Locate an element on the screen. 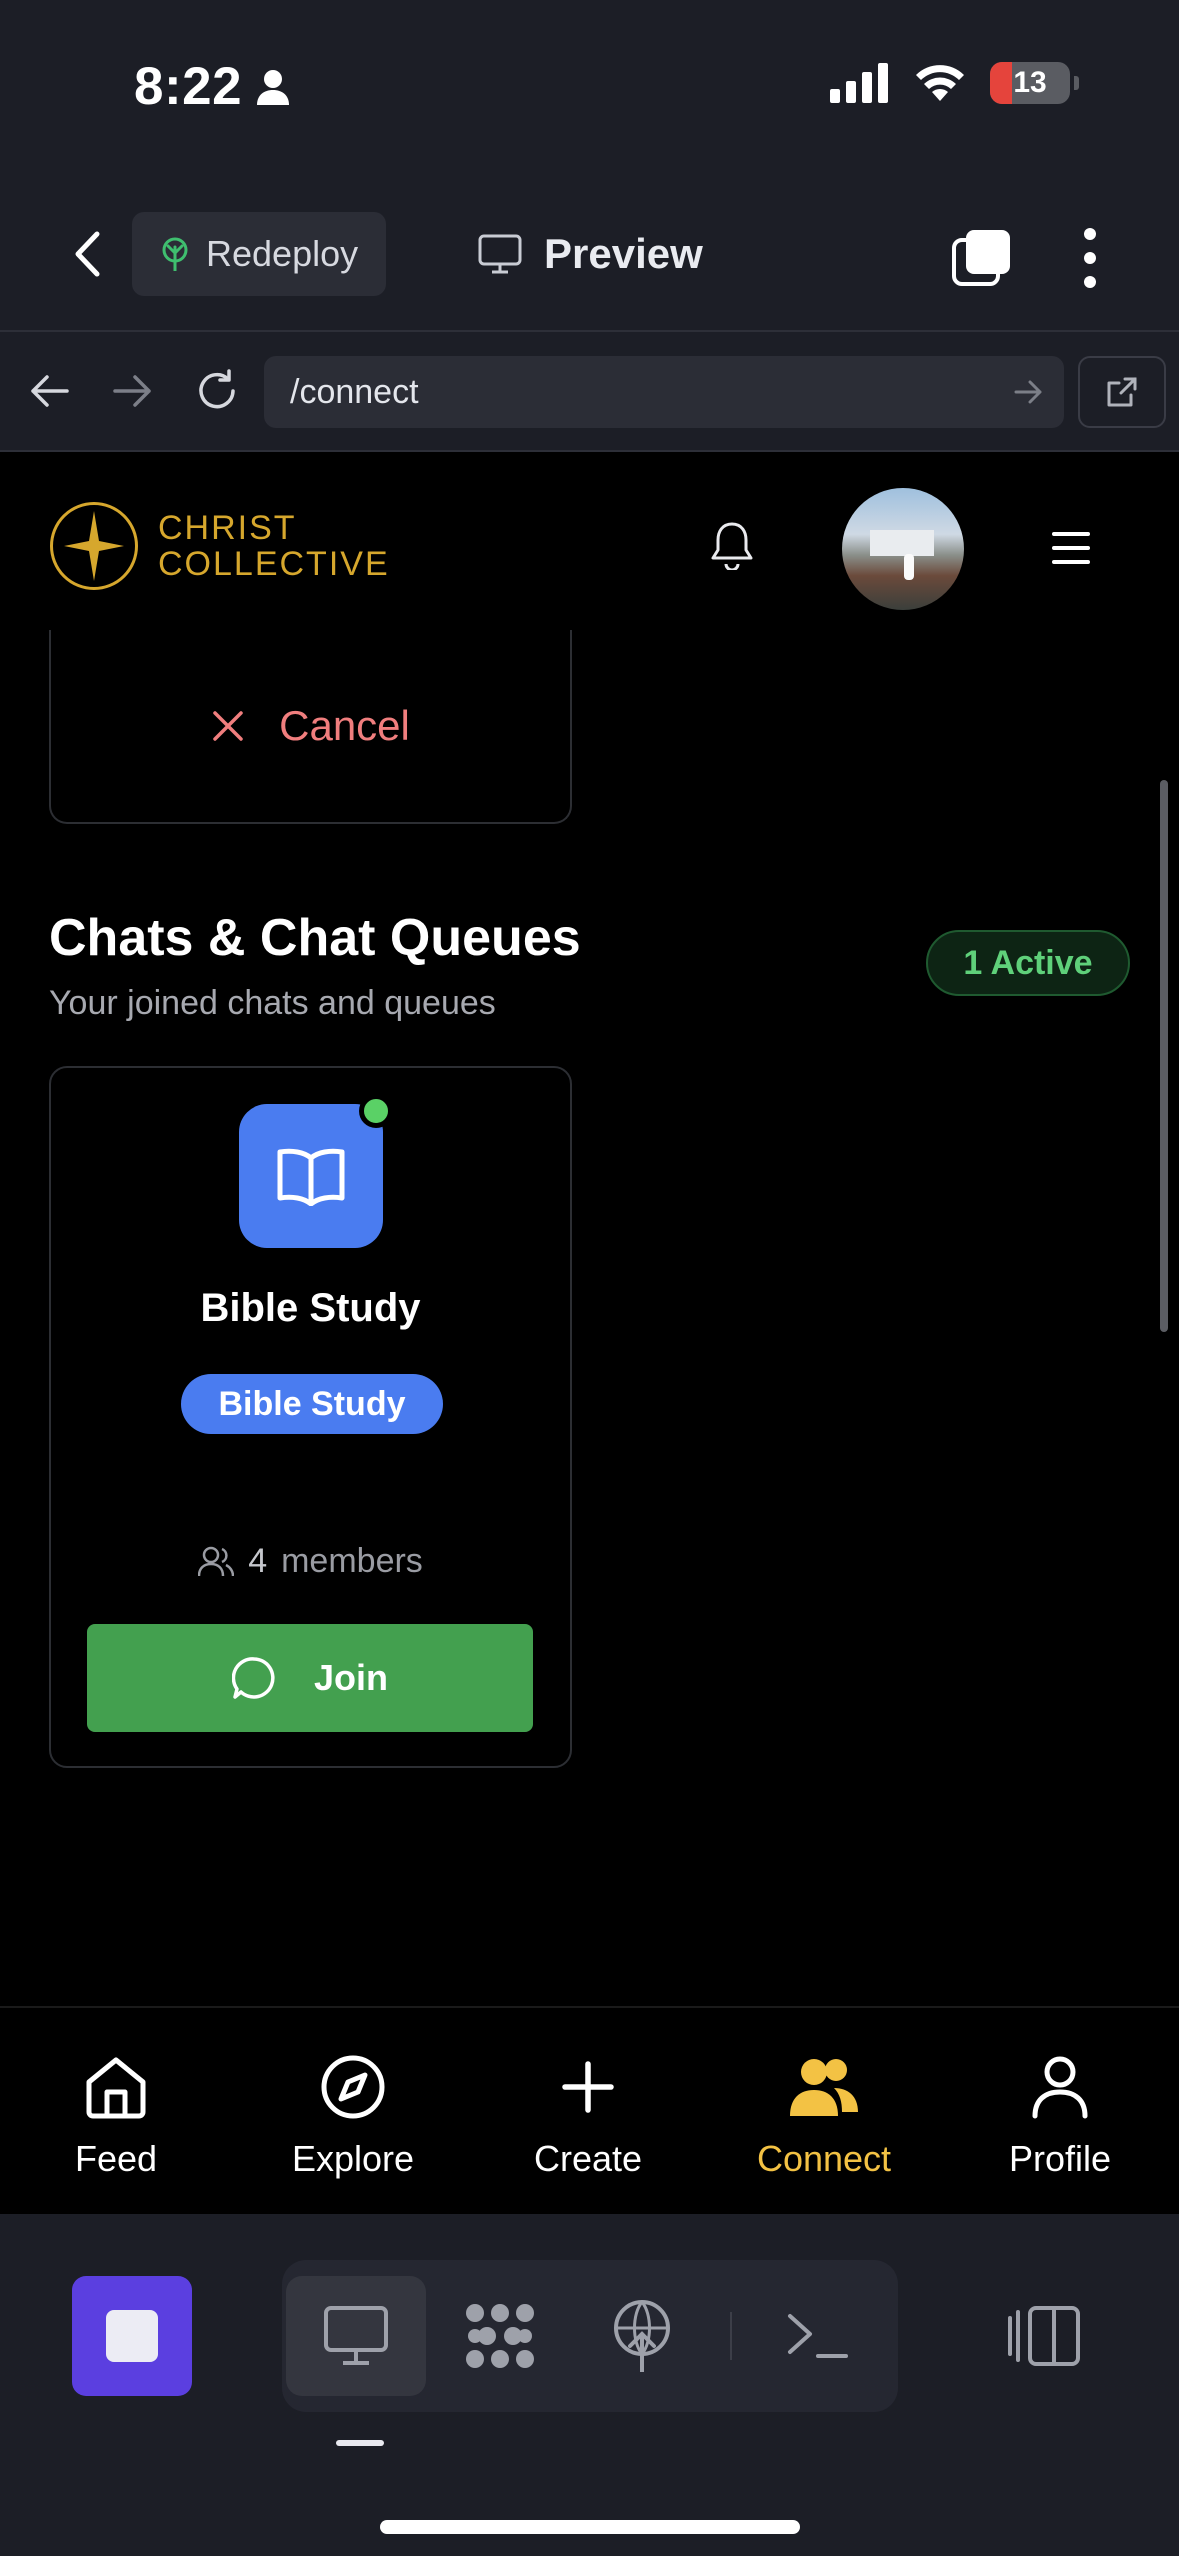  stop-icon is located at coordinates (132, 2336).